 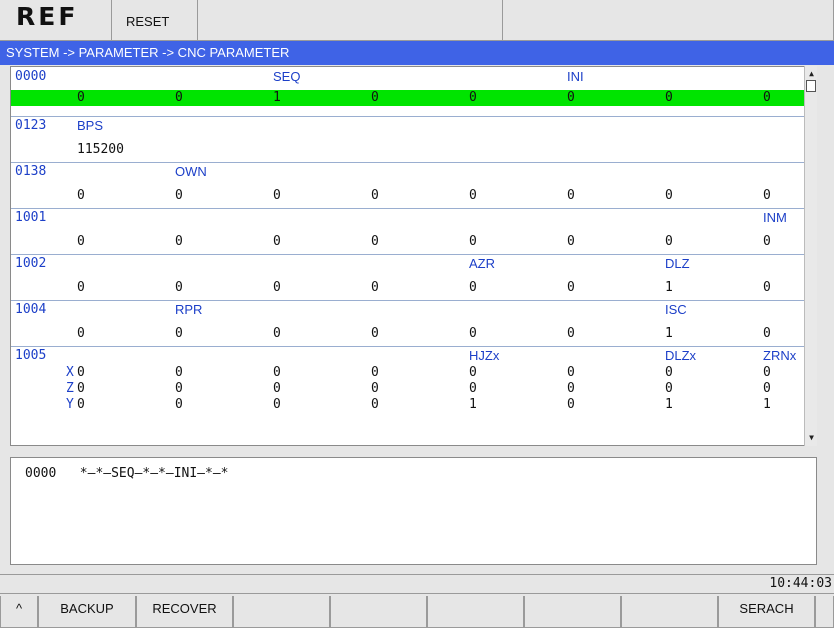 I want to click on param-row: 0000 SEQ INI 0 0 1 0 0 0 0 0, so click(x=413, y=92).